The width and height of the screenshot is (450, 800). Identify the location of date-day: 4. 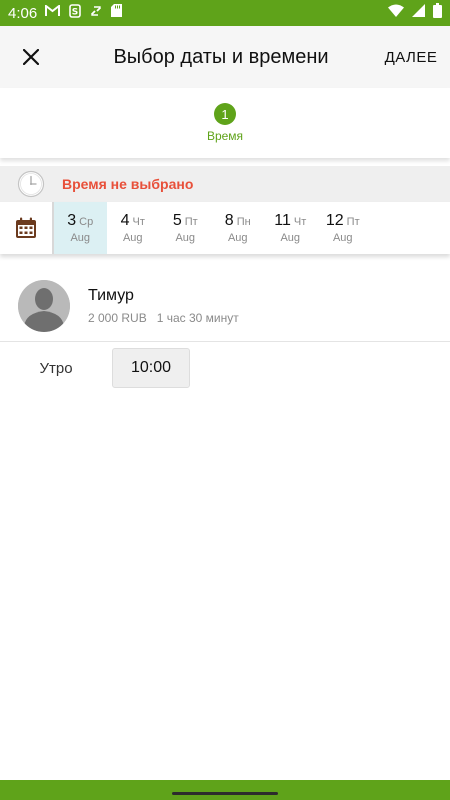
(125, 220).